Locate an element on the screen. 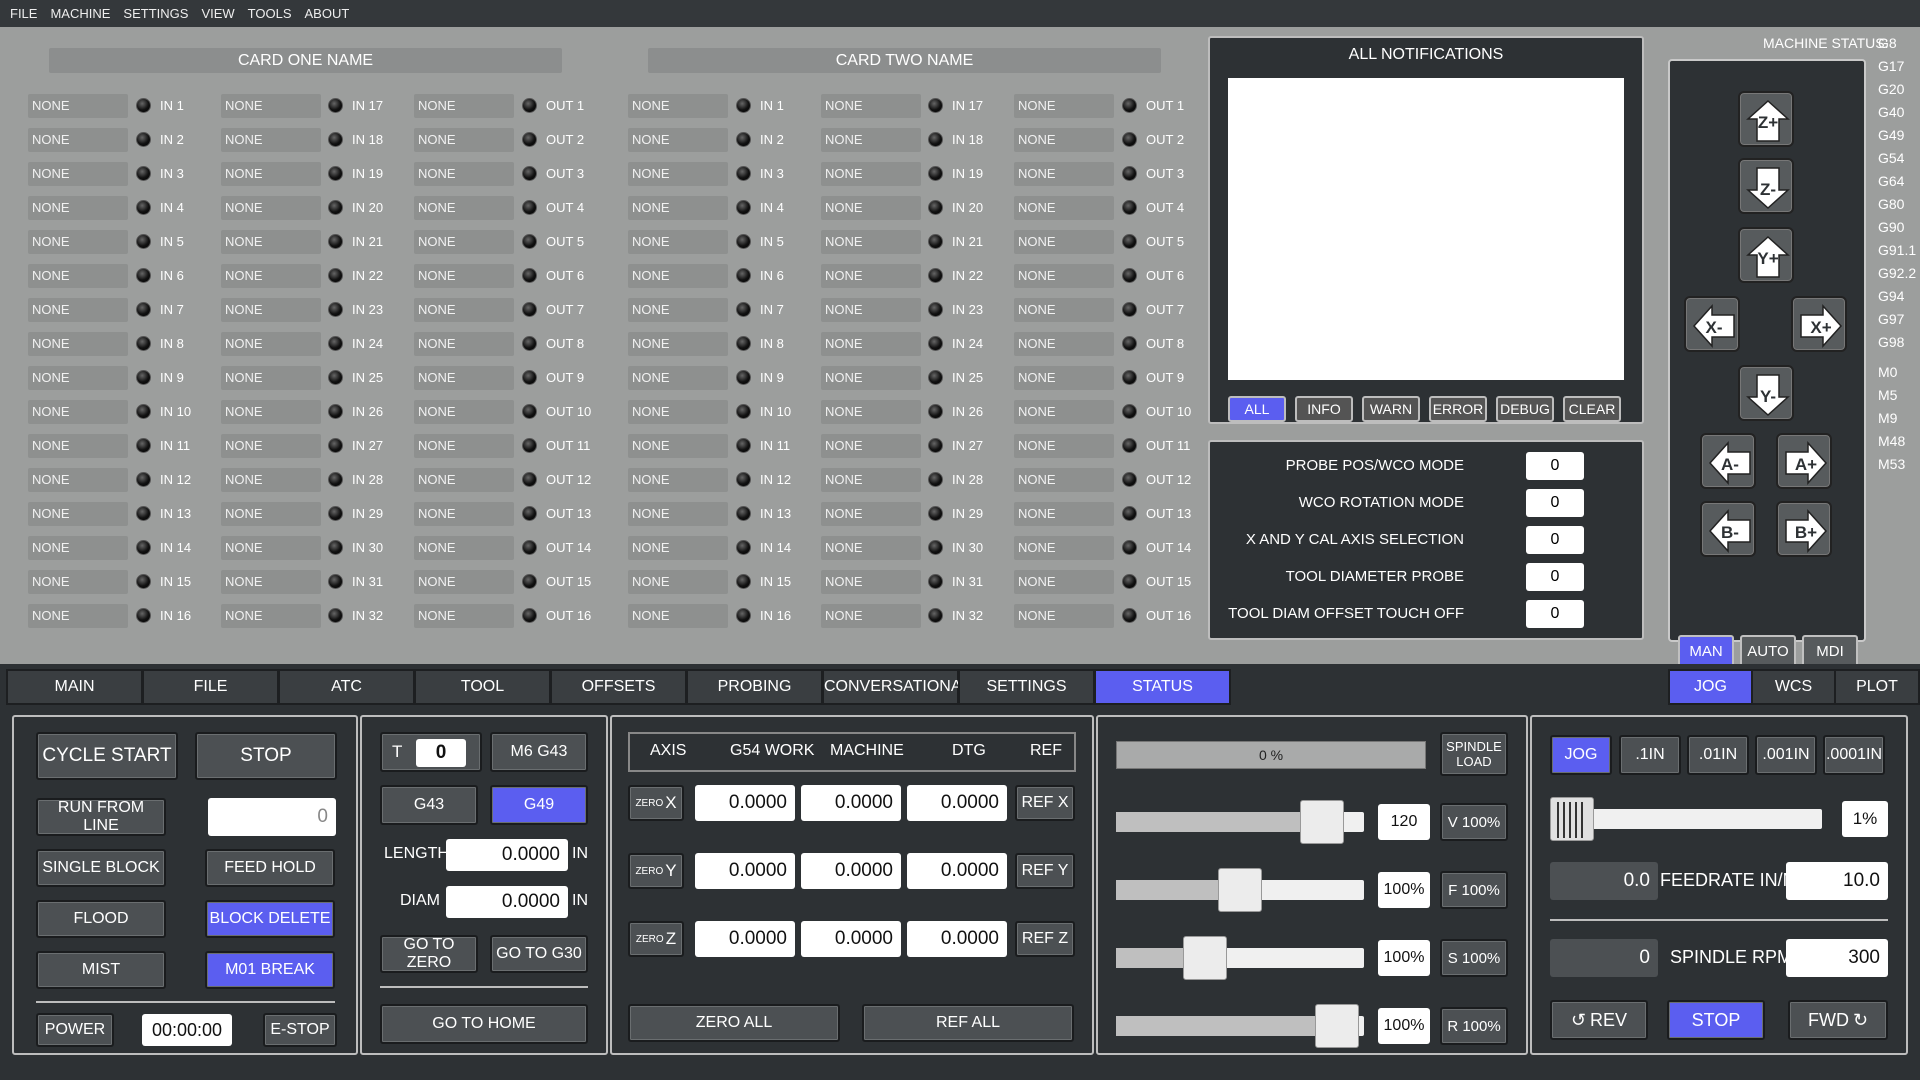  notif-clear-button: CLEAR is located at coordinates (1592, 409).